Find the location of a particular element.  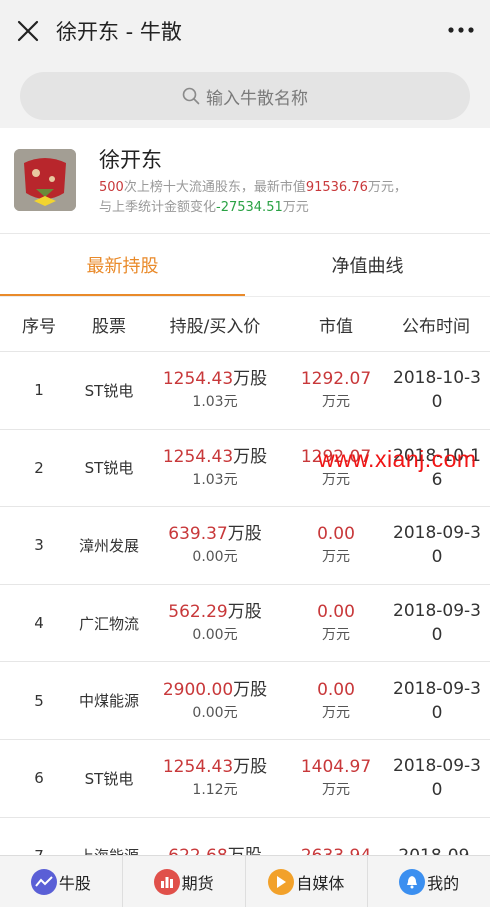

nav-mine: 我的 is located at coordinates (429, 881).